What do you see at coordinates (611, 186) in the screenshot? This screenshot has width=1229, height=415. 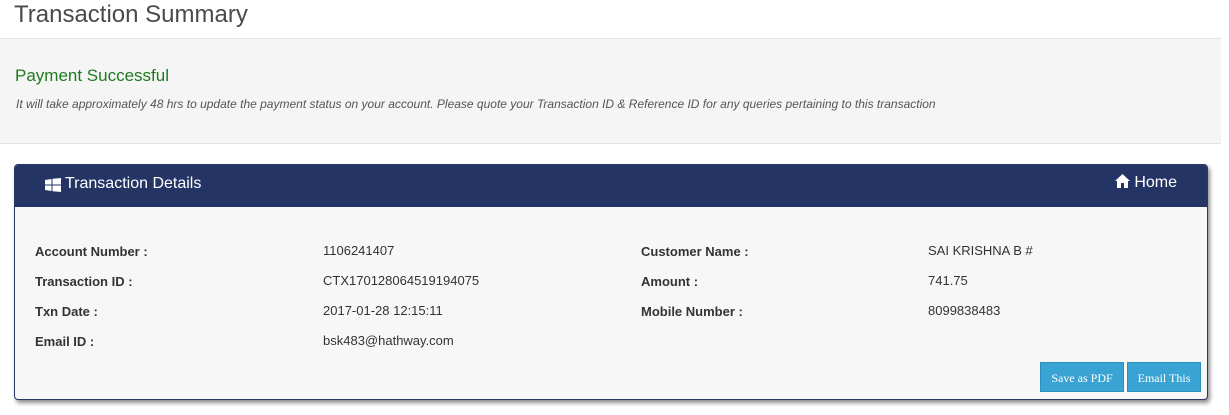 I see `panel-header: Transaction Details Home` at bounding box center [611, 186].